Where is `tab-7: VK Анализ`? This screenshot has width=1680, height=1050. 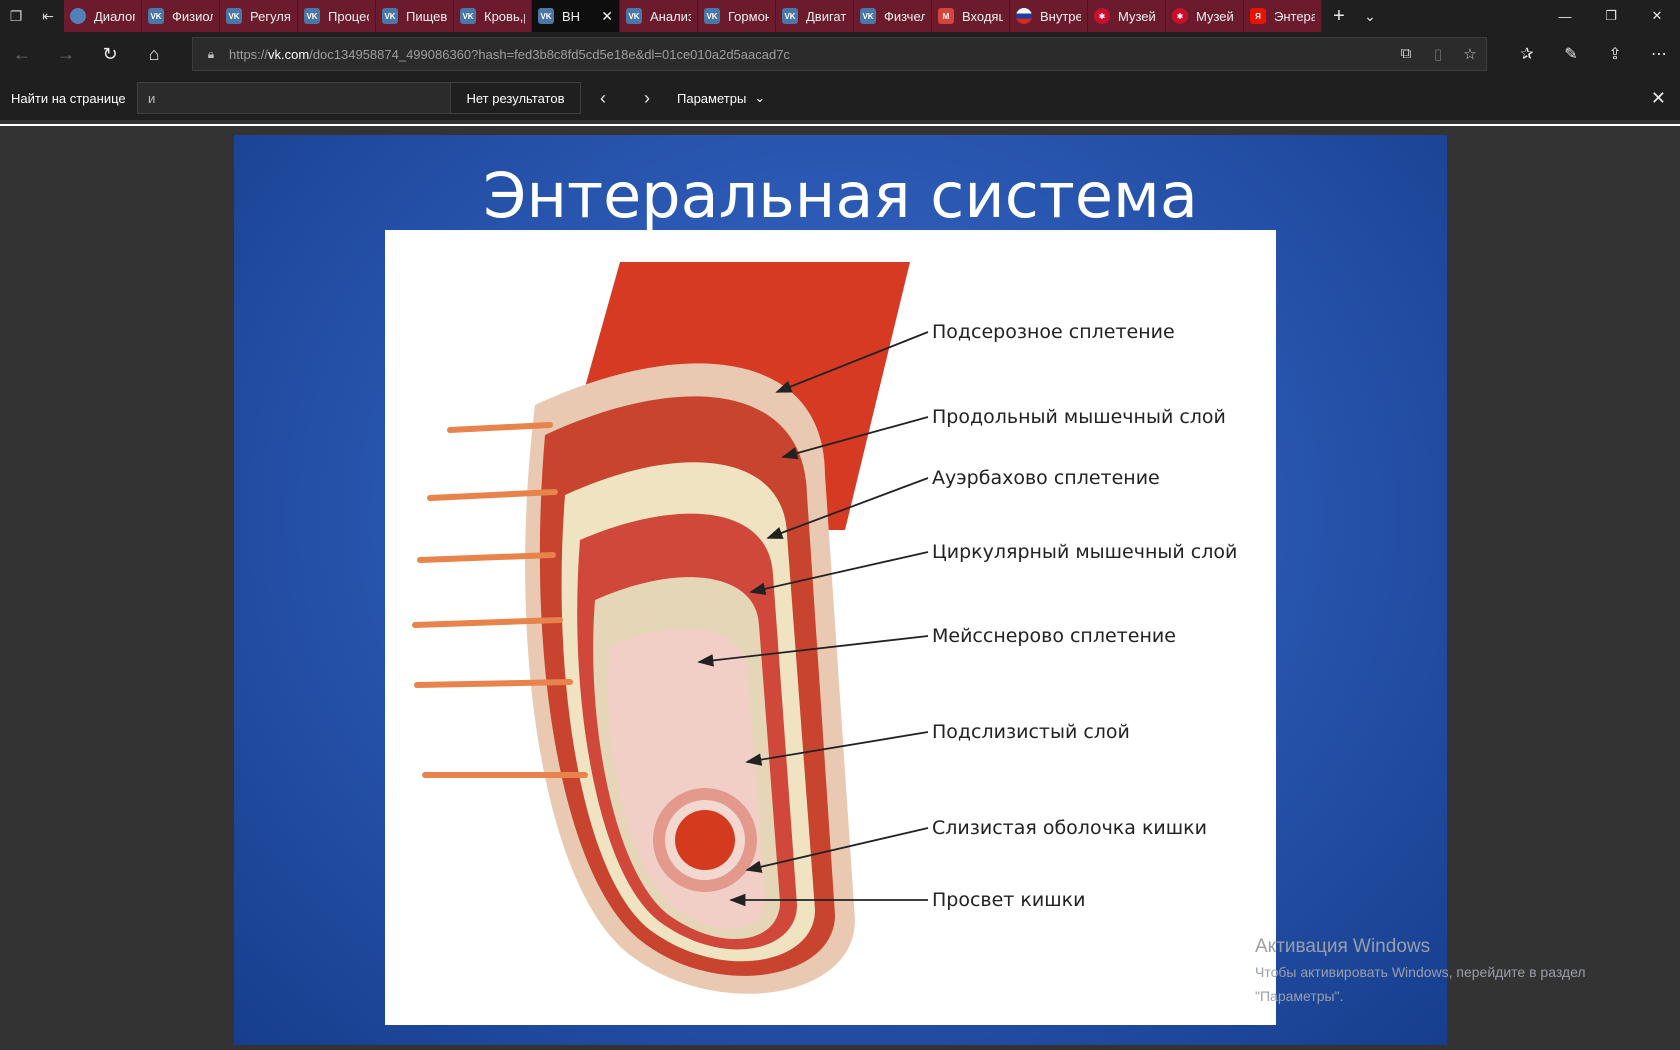
tab-7: VK Анализ is located at coordinates (659, 16).